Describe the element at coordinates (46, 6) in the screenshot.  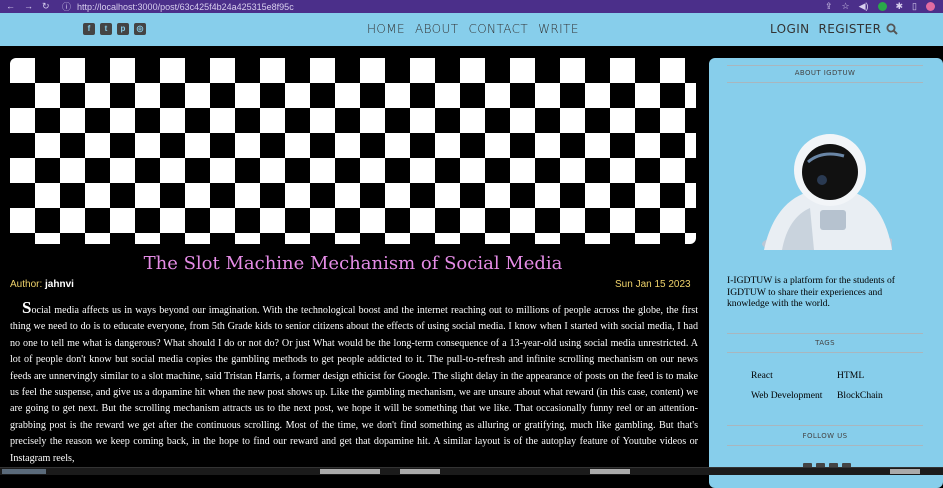
I see `reload-icon: ↻` at that location.